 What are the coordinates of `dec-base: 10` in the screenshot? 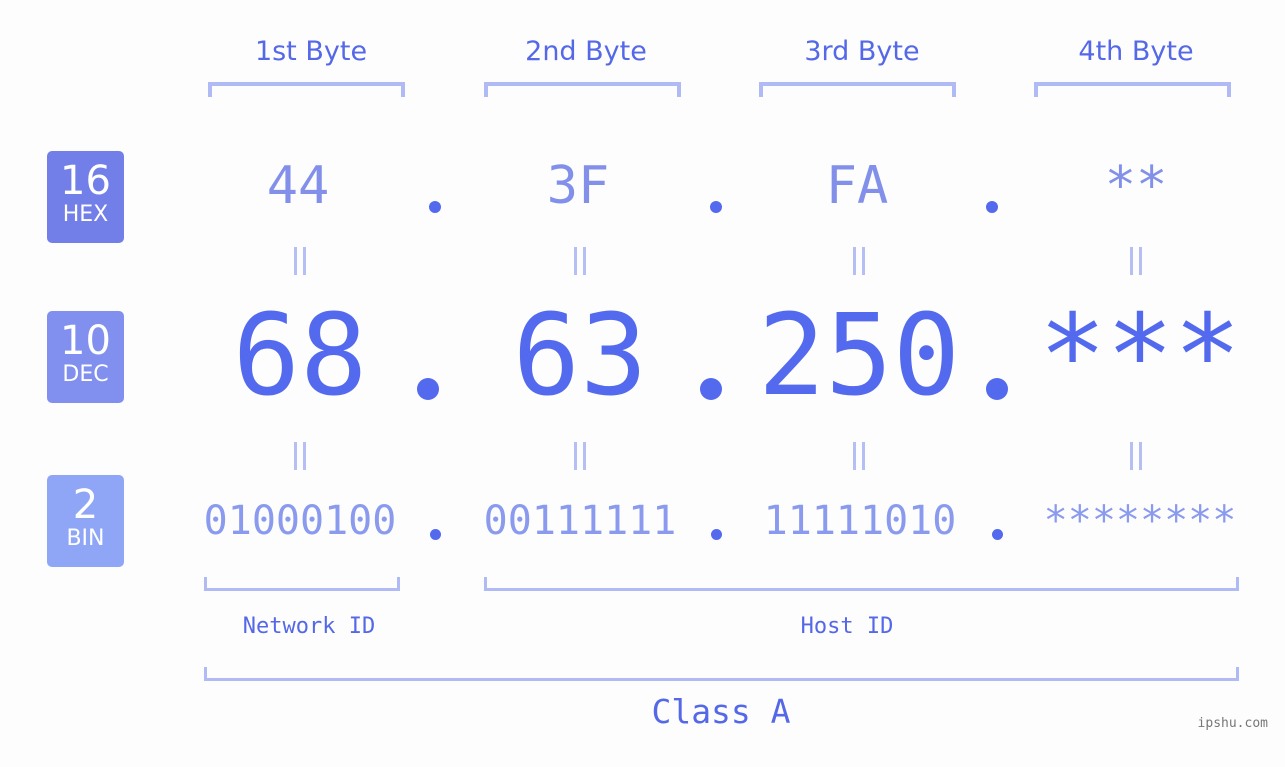 It's located at (85, 341).